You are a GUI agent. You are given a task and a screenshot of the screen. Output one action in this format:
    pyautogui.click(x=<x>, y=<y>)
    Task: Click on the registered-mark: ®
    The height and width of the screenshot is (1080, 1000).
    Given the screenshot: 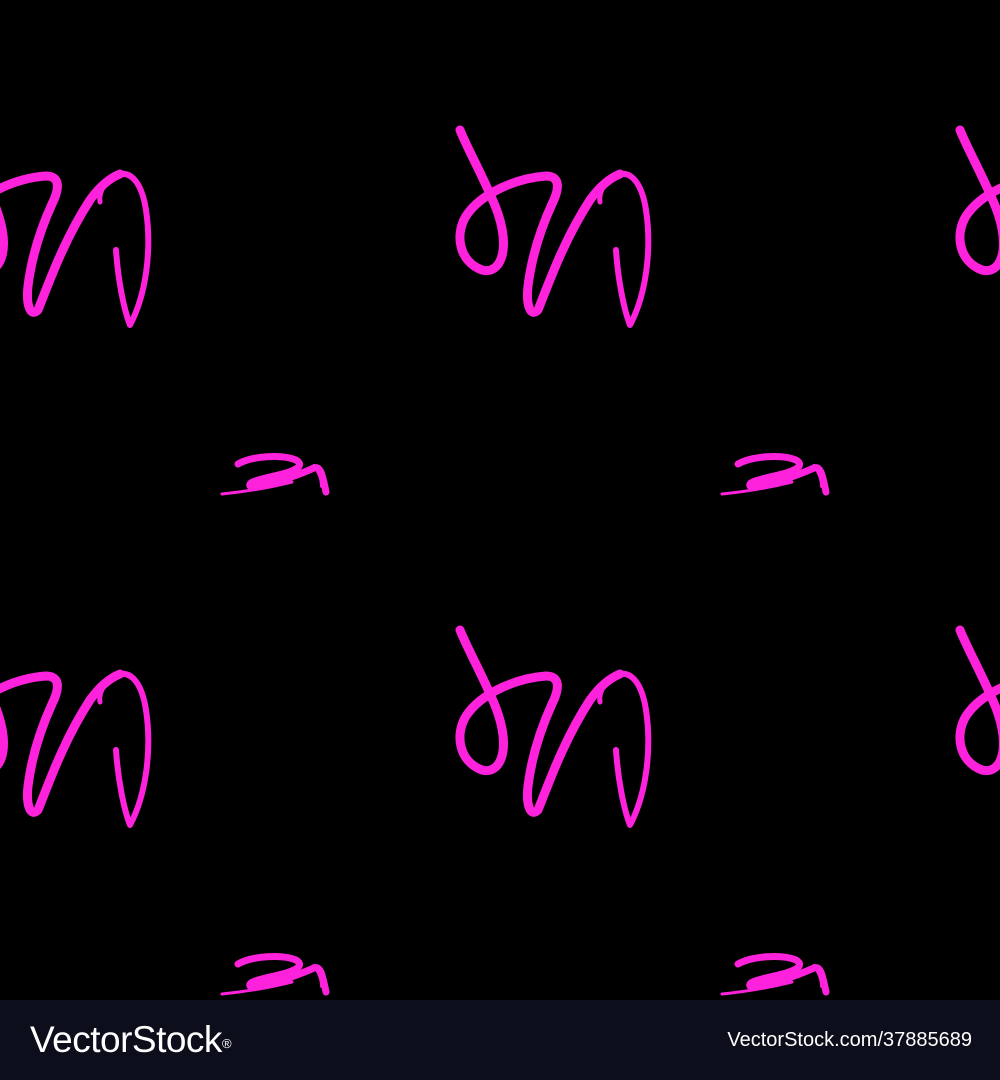 What is the action you would take?
    pyautogui.click(x=226, y=1043)
    